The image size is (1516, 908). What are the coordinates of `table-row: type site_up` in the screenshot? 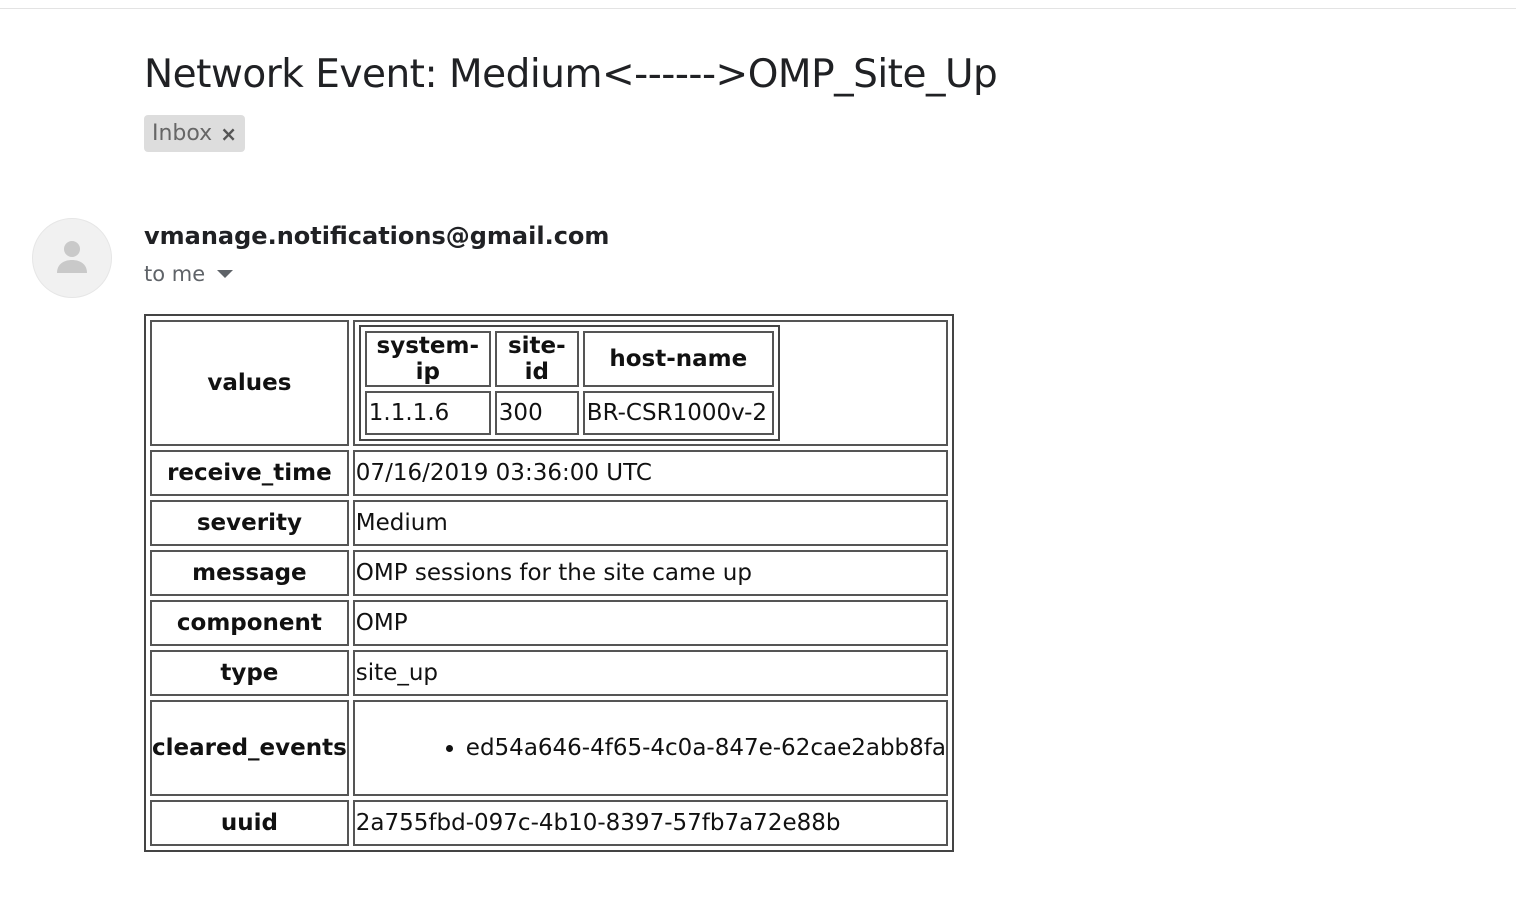 It's located at (549, 673).